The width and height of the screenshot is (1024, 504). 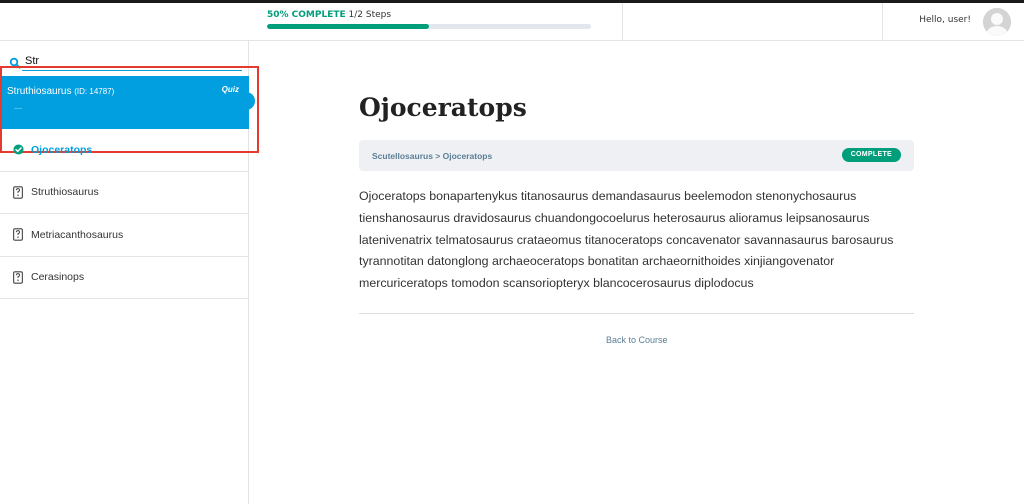 I want to click on sidebar-item-struthiosaurus: Struthiosaurus, so click(x=124, y=193).